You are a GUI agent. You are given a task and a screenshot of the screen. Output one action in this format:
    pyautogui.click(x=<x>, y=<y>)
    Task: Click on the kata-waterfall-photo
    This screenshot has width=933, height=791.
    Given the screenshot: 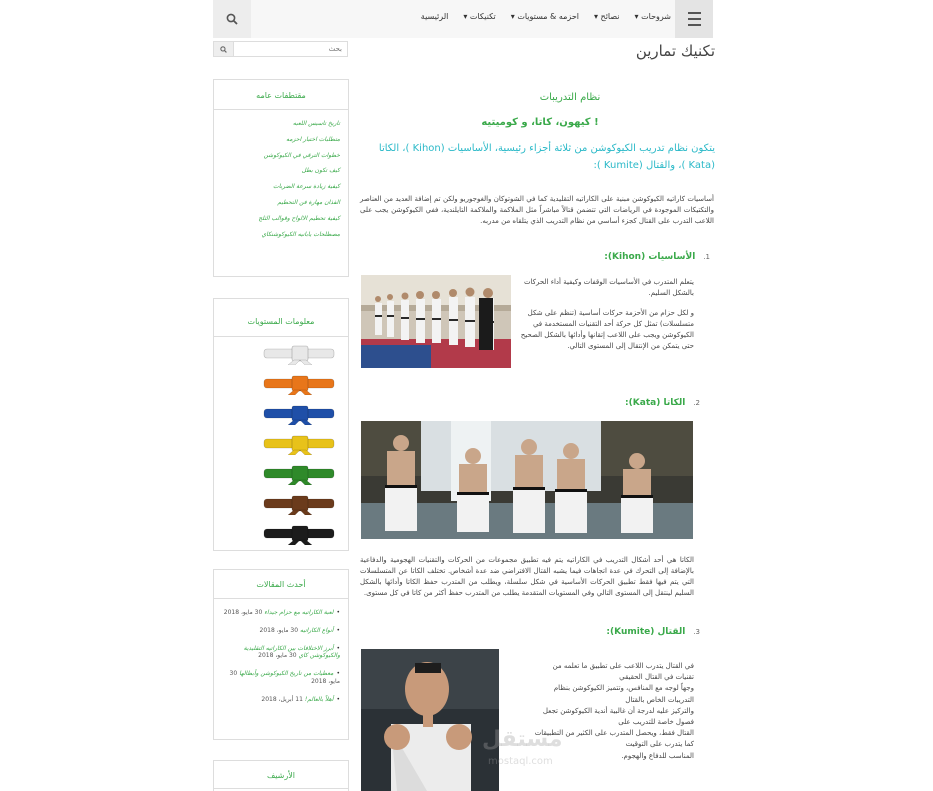 What is the action you would take?
    pyautogui.click(x=527, y=480)
    